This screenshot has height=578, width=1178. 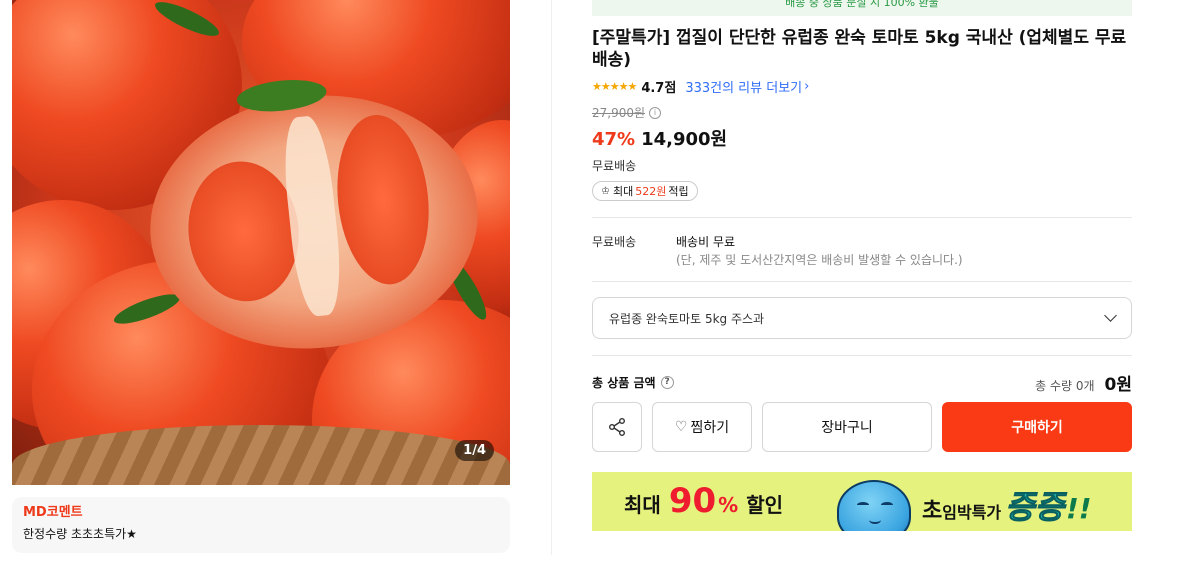 I want to click on image-page-indicator: 1/4, so click(x=474, y=450).